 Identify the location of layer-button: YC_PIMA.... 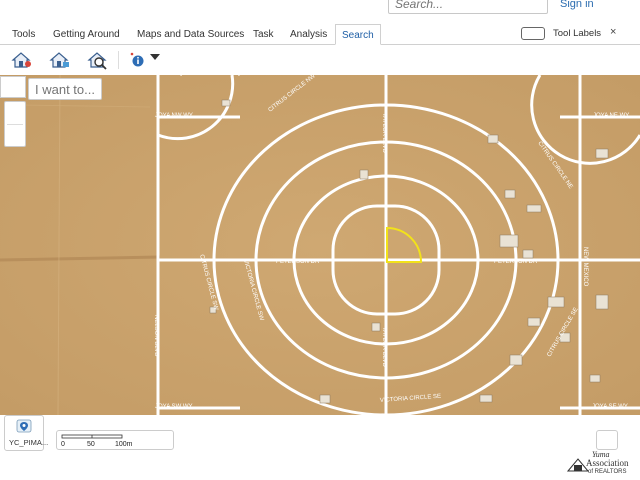
(26, 433).